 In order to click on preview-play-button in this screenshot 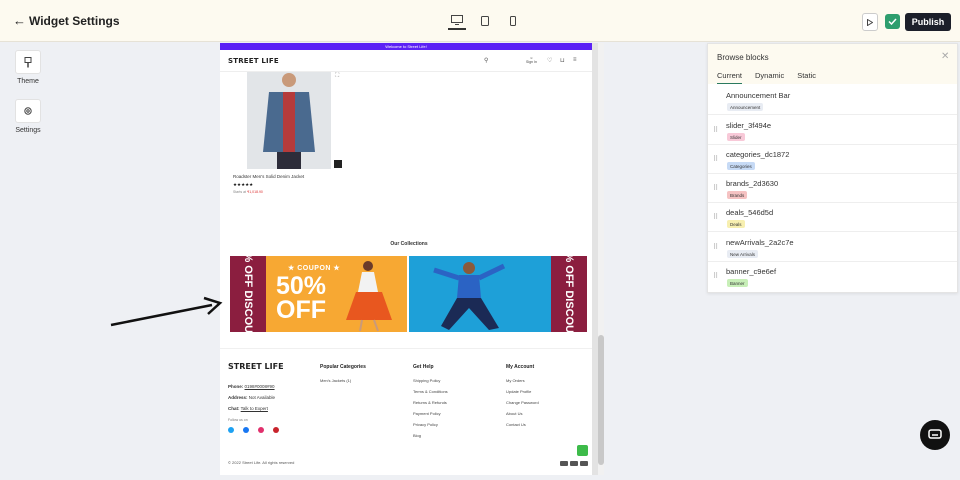, I will do `click(870, 22)`.